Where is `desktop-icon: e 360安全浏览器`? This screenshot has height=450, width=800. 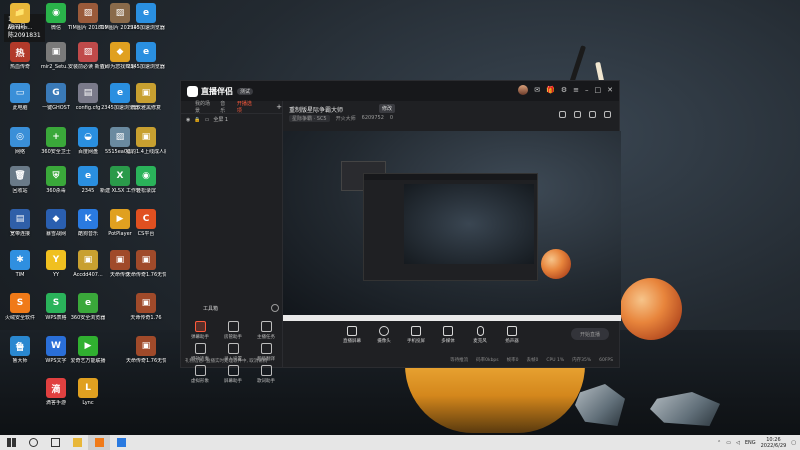 desktop-icon: e 360安全浏览器 is located at coordinates (88, 307).